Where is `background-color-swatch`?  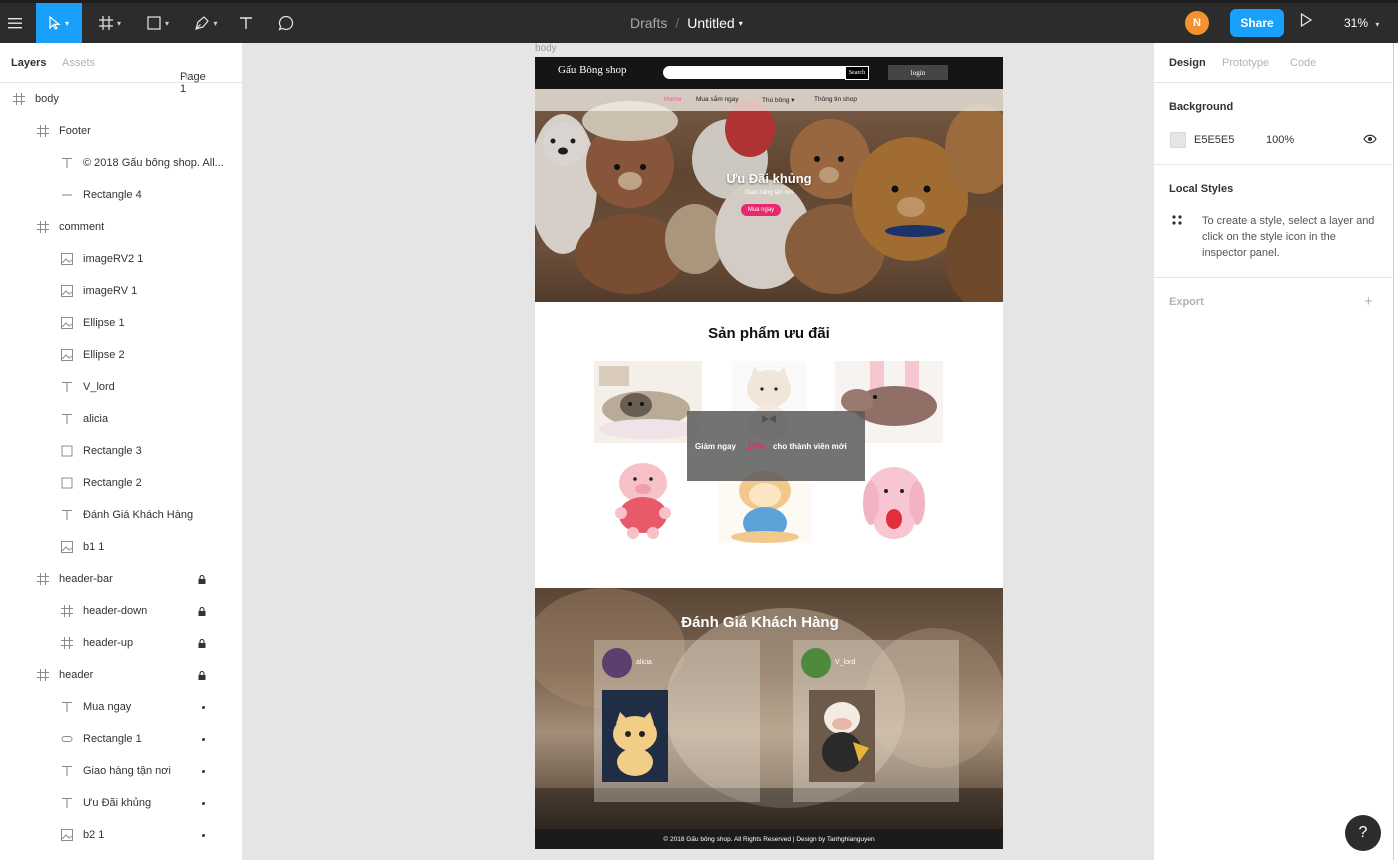 background-color-swatch is located at coordinates (1178, 140).